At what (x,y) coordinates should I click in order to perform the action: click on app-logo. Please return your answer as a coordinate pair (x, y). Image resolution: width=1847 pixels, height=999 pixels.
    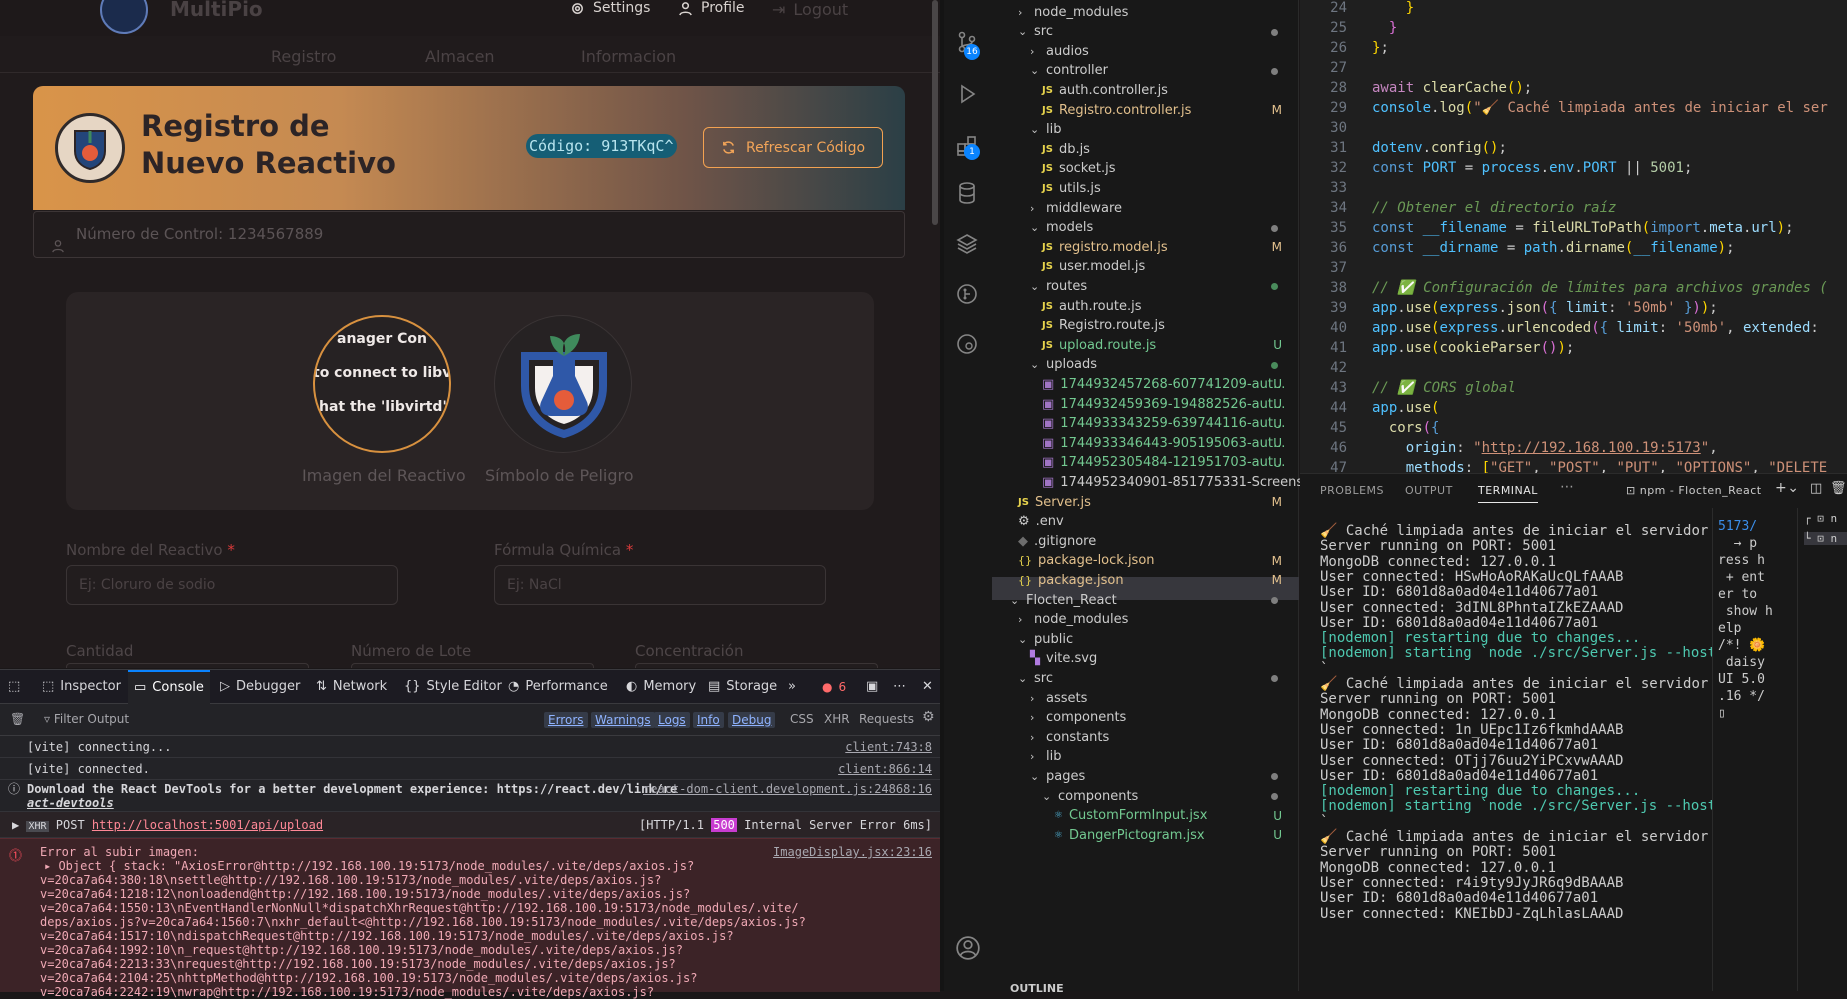
    Looking at the image, I should click on (124, 17).